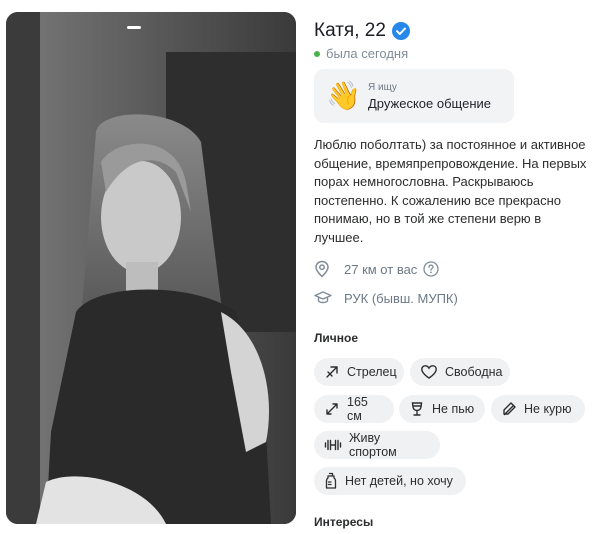  Describe the element at coordinates (317, 53) in the screenshot. I see `status-dot-icon` at that location.